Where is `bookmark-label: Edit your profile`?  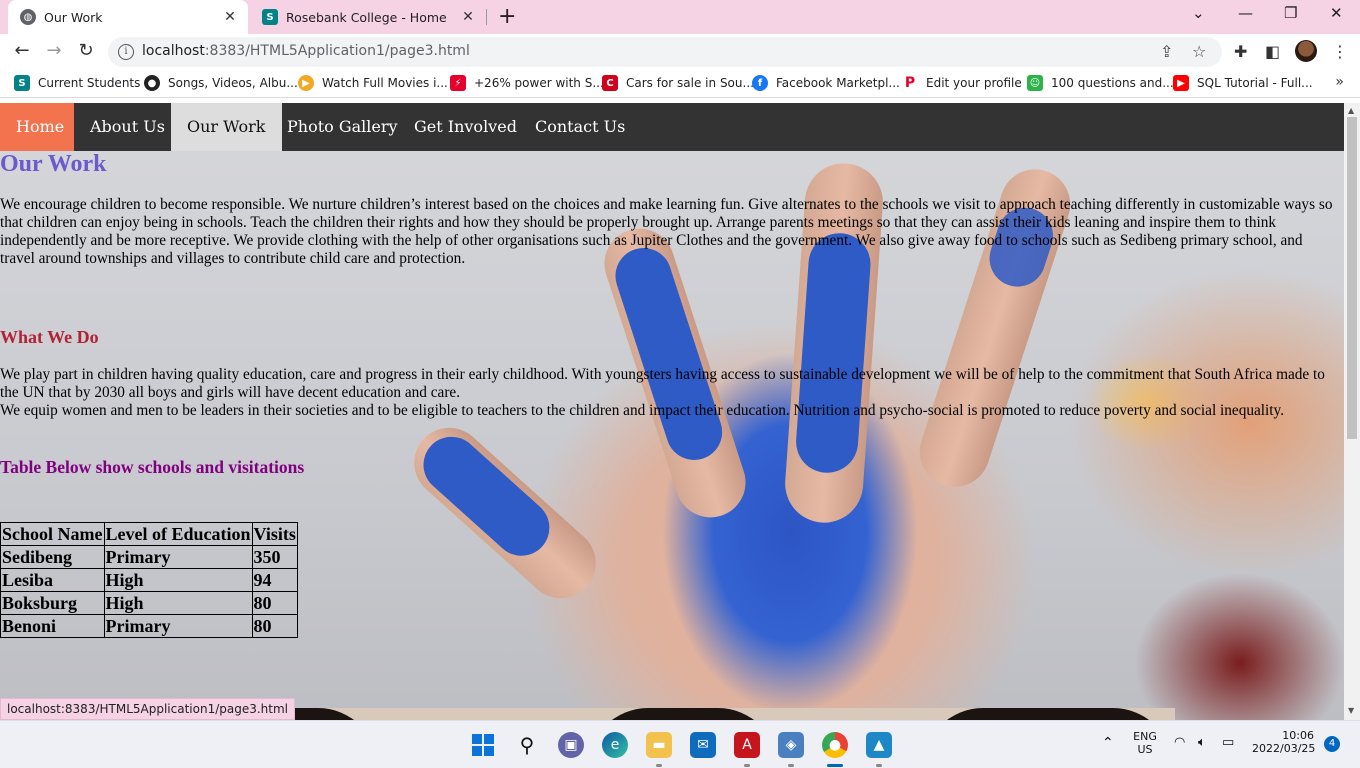 bookmark-label: Edit your profile is located at coordinates (974, 83).